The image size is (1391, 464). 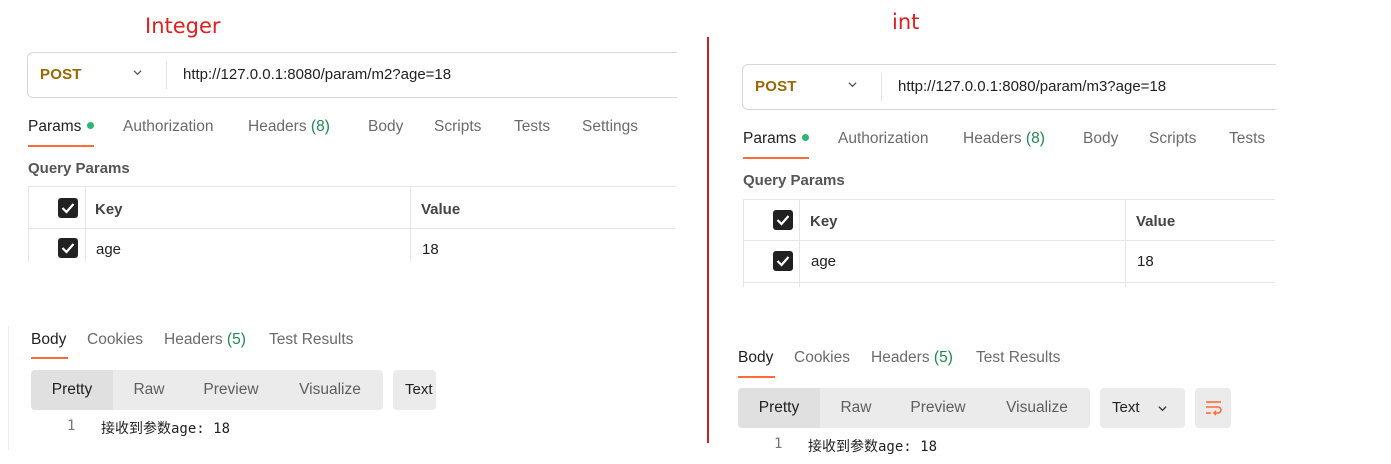 I want to click on right-tab-tests: Tests, so click(x=1247, y=139).